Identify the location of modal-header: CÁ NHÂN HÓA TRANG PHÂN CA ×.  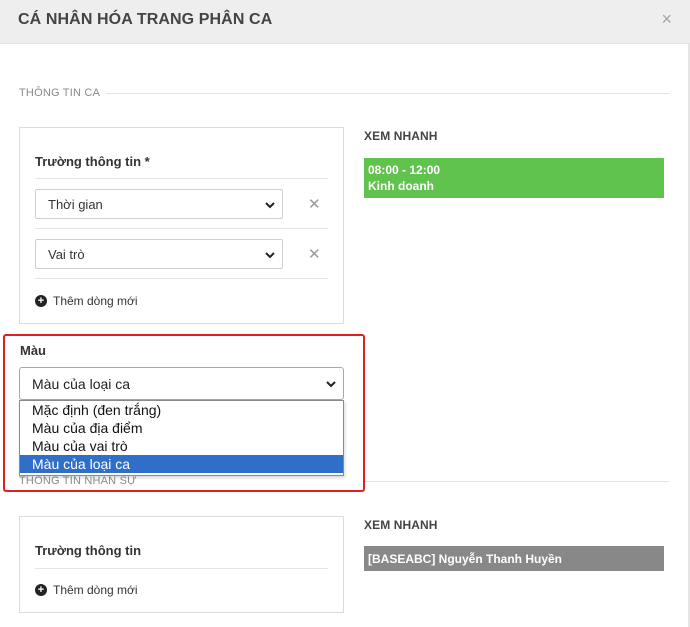
(345, 22).